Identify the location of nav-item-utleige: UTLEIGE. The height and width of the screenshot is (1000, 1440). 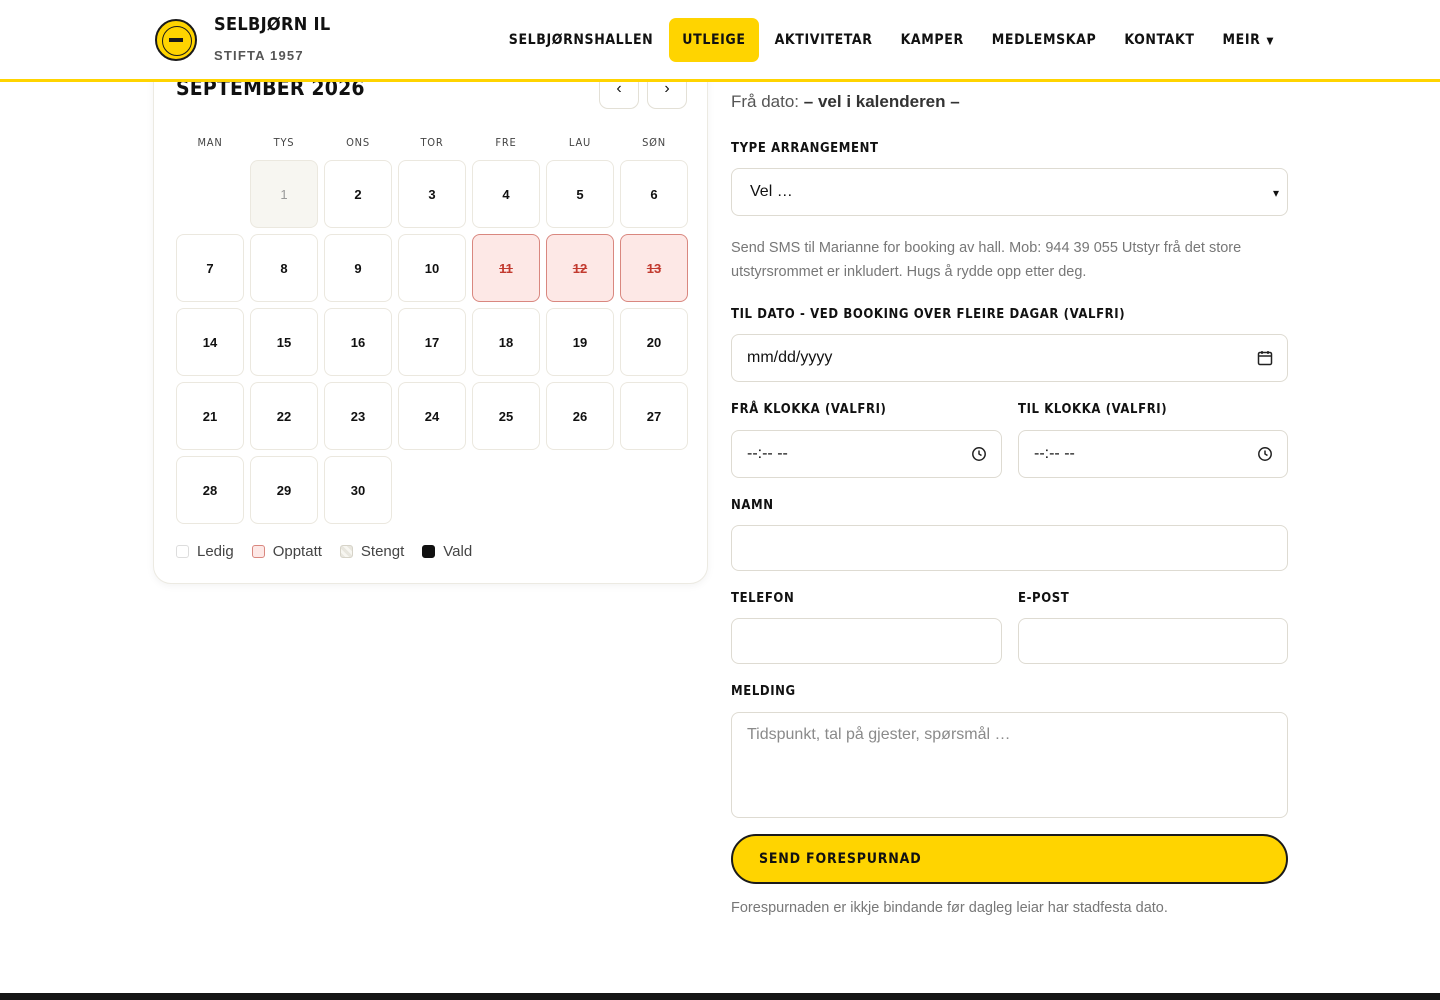
(714, 40).